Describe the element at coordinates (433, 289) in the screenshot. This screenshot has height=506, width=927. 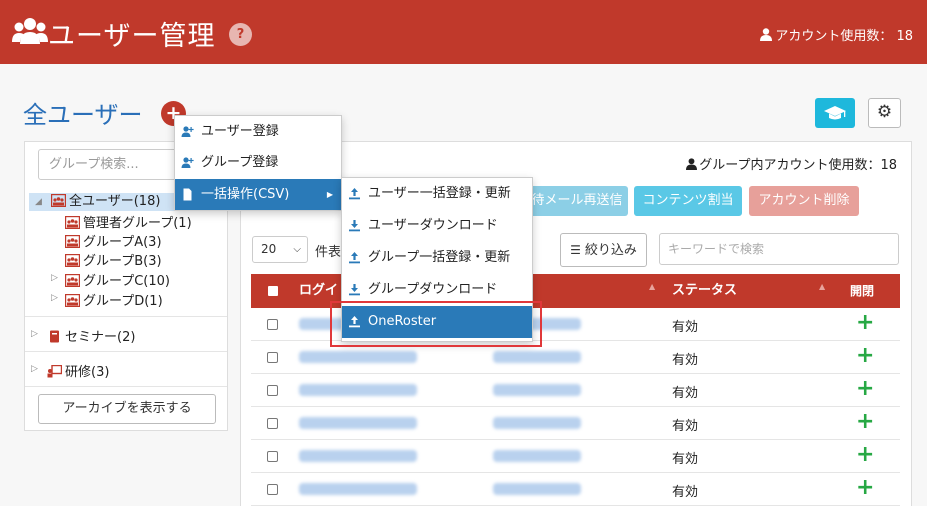
I see `submenu-item-label: グループダウンロード` at that location.